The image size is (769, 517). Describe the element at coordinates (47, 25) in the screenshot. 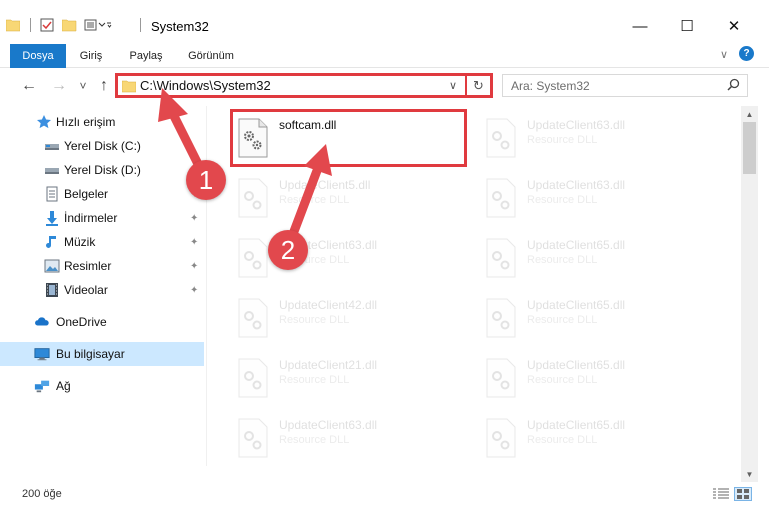

I see `properties-icon` at that location.